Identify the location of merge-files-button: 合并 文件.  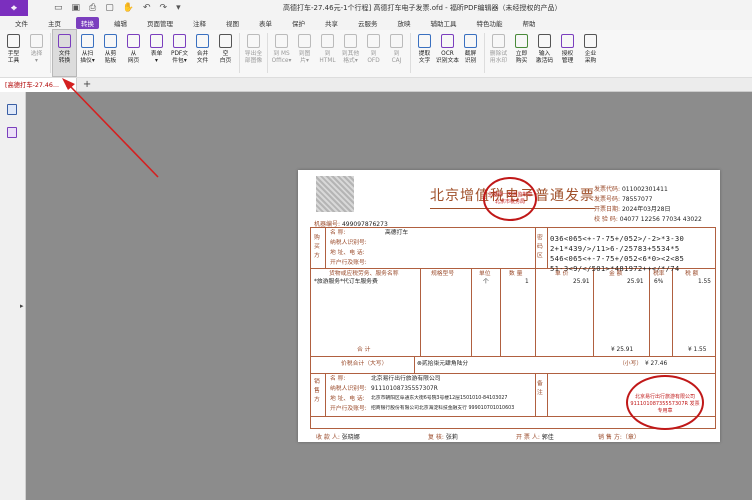
(202, 53).